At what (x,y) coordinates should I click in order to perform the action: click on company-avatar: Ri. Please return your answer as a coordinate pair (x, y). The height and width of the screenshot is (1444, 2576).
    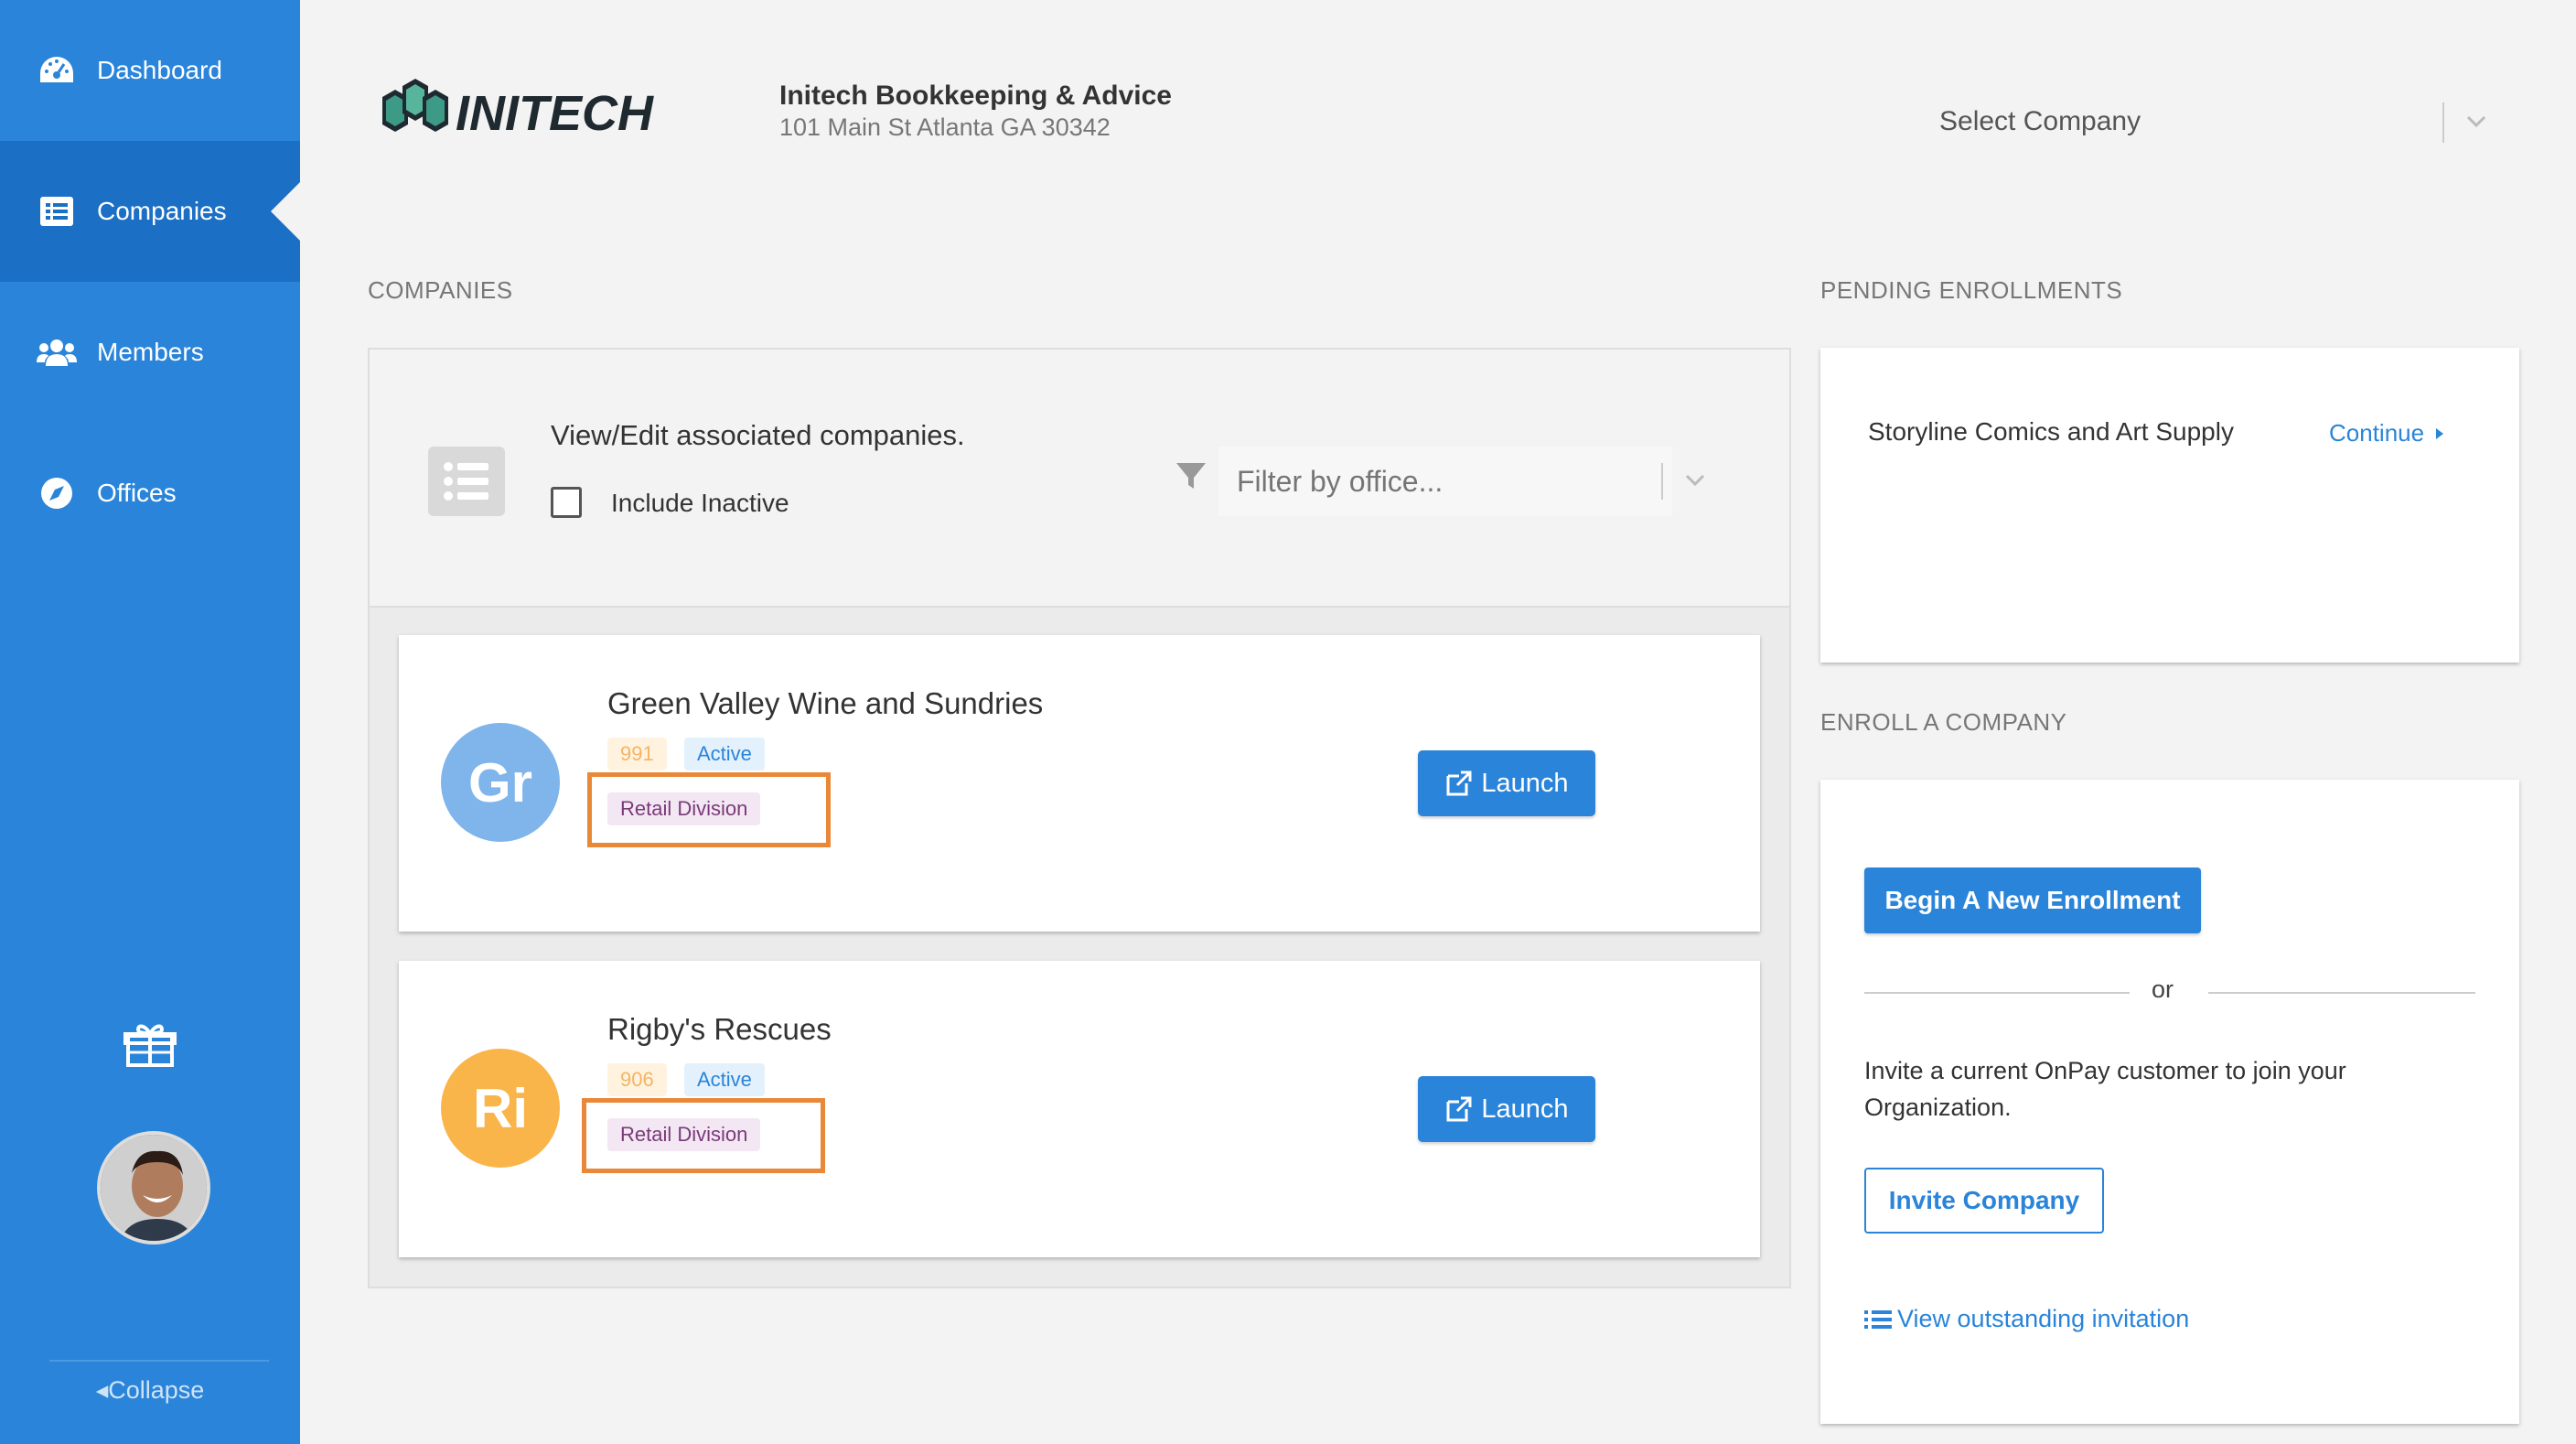
    Looking at the image, I should click on (501, 1108).